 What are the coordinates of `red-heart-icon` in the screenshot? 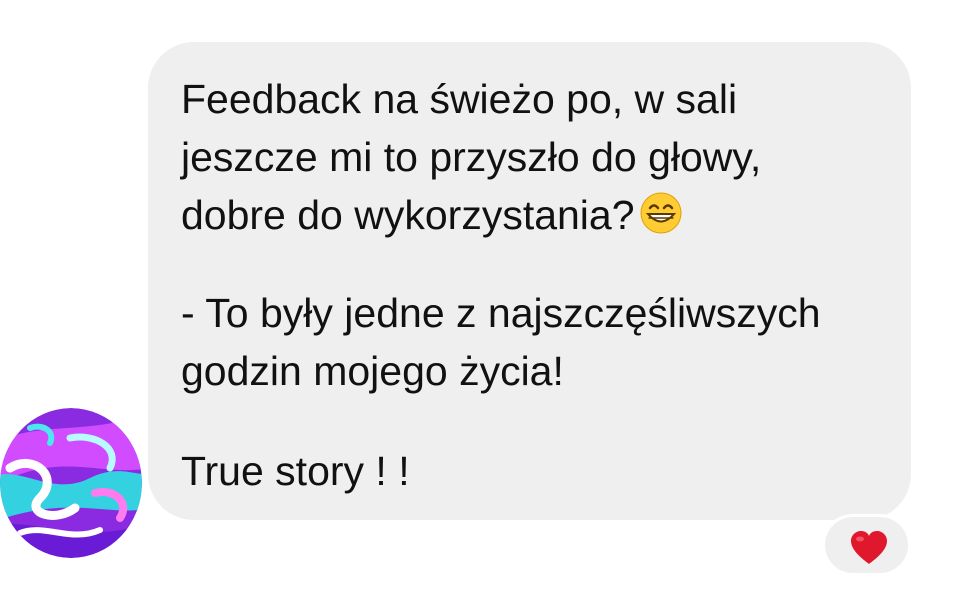 It's located at (869, 547).